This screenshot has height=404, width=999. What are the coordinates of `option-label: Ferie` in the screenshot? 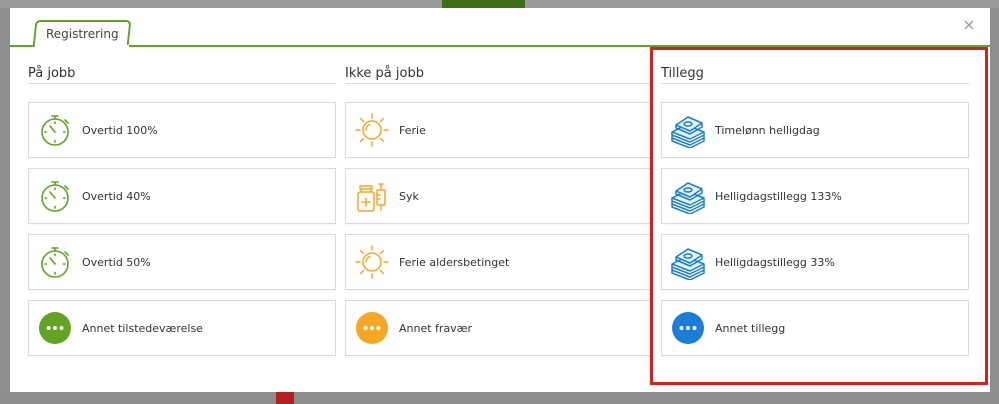 It's located at (412, 130).